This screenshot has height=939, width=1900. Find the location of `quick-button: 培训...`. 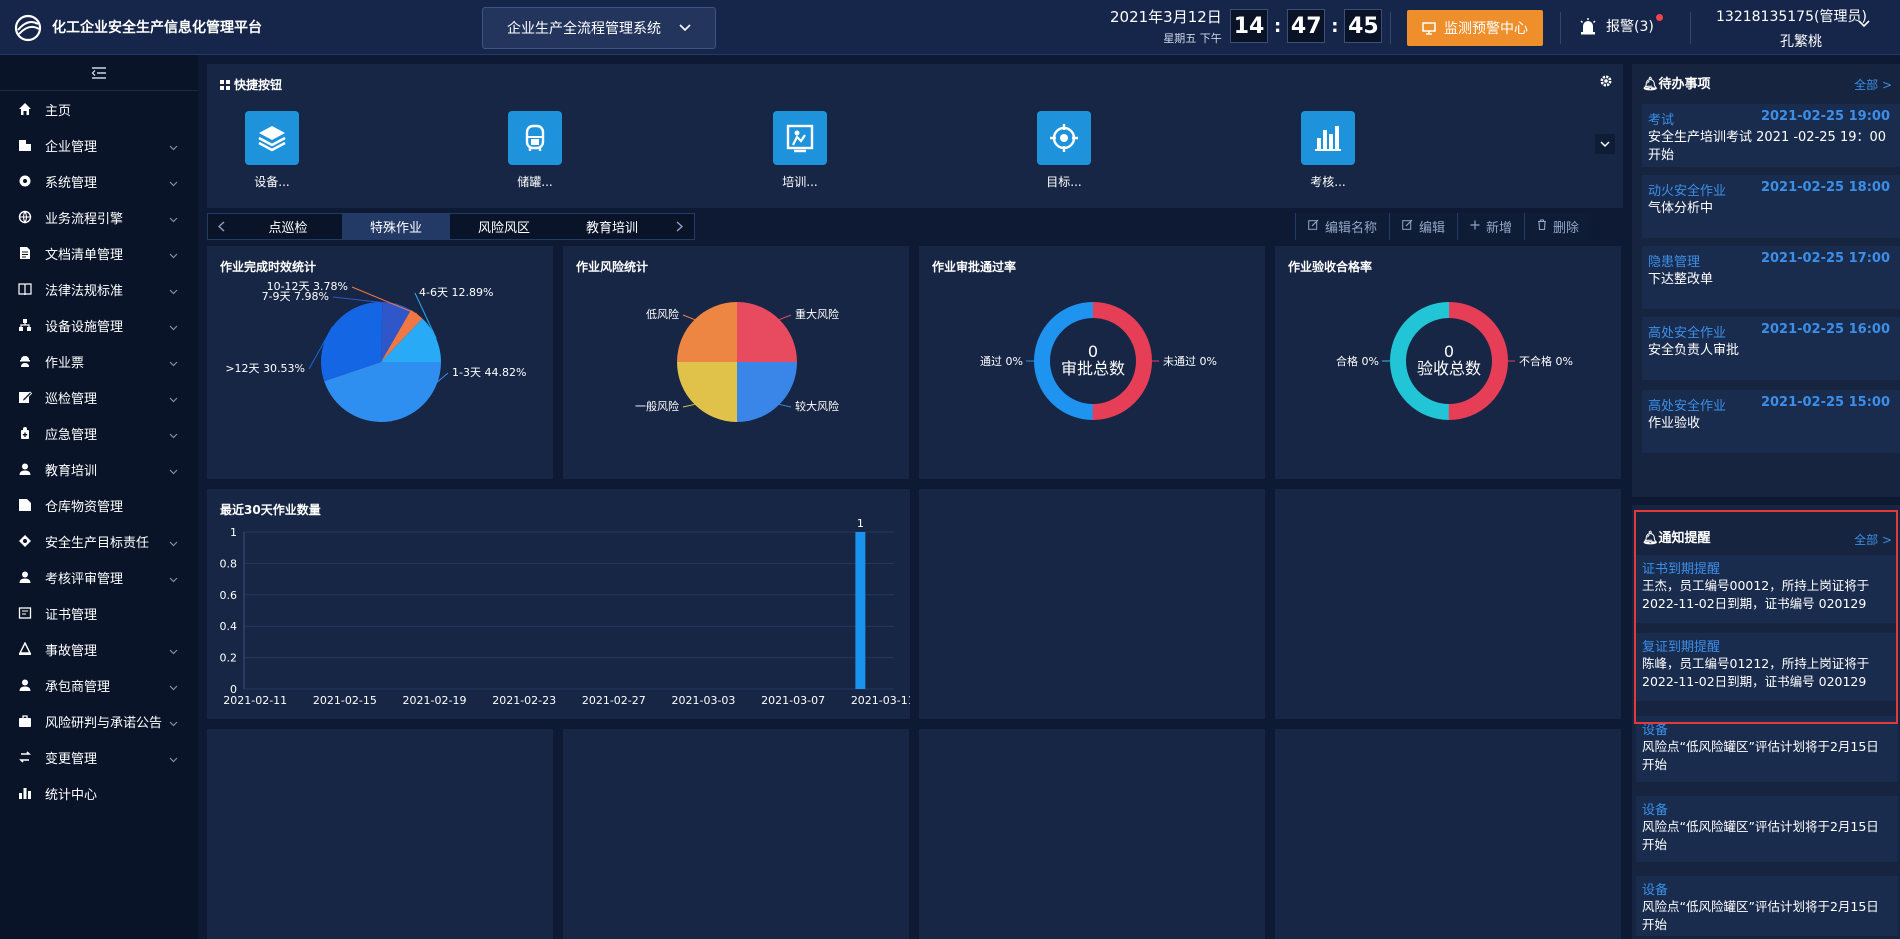

quick-button: 培训... is located at coordinates (800, 150).